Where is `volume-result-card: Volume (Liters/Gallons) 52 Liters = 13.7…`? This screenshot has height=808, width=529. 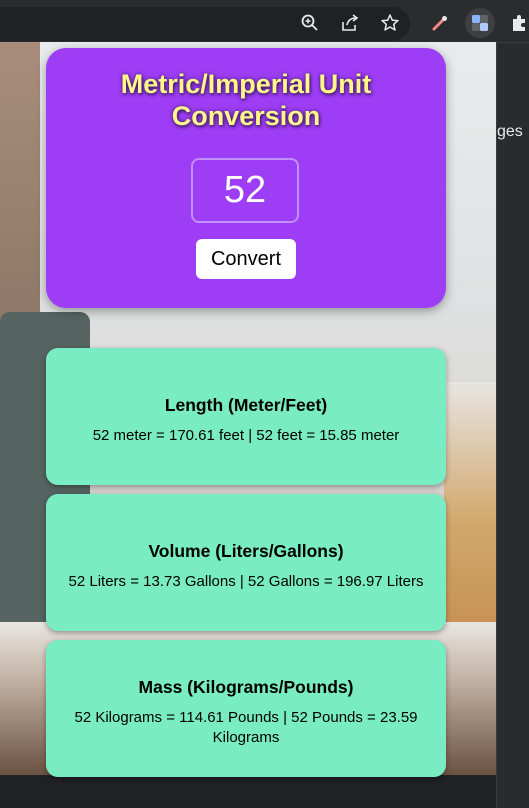 volume-result-card: Volume (Liters/Gallons) 52 Liters = 13.7… is located at coordinates (246, 562).